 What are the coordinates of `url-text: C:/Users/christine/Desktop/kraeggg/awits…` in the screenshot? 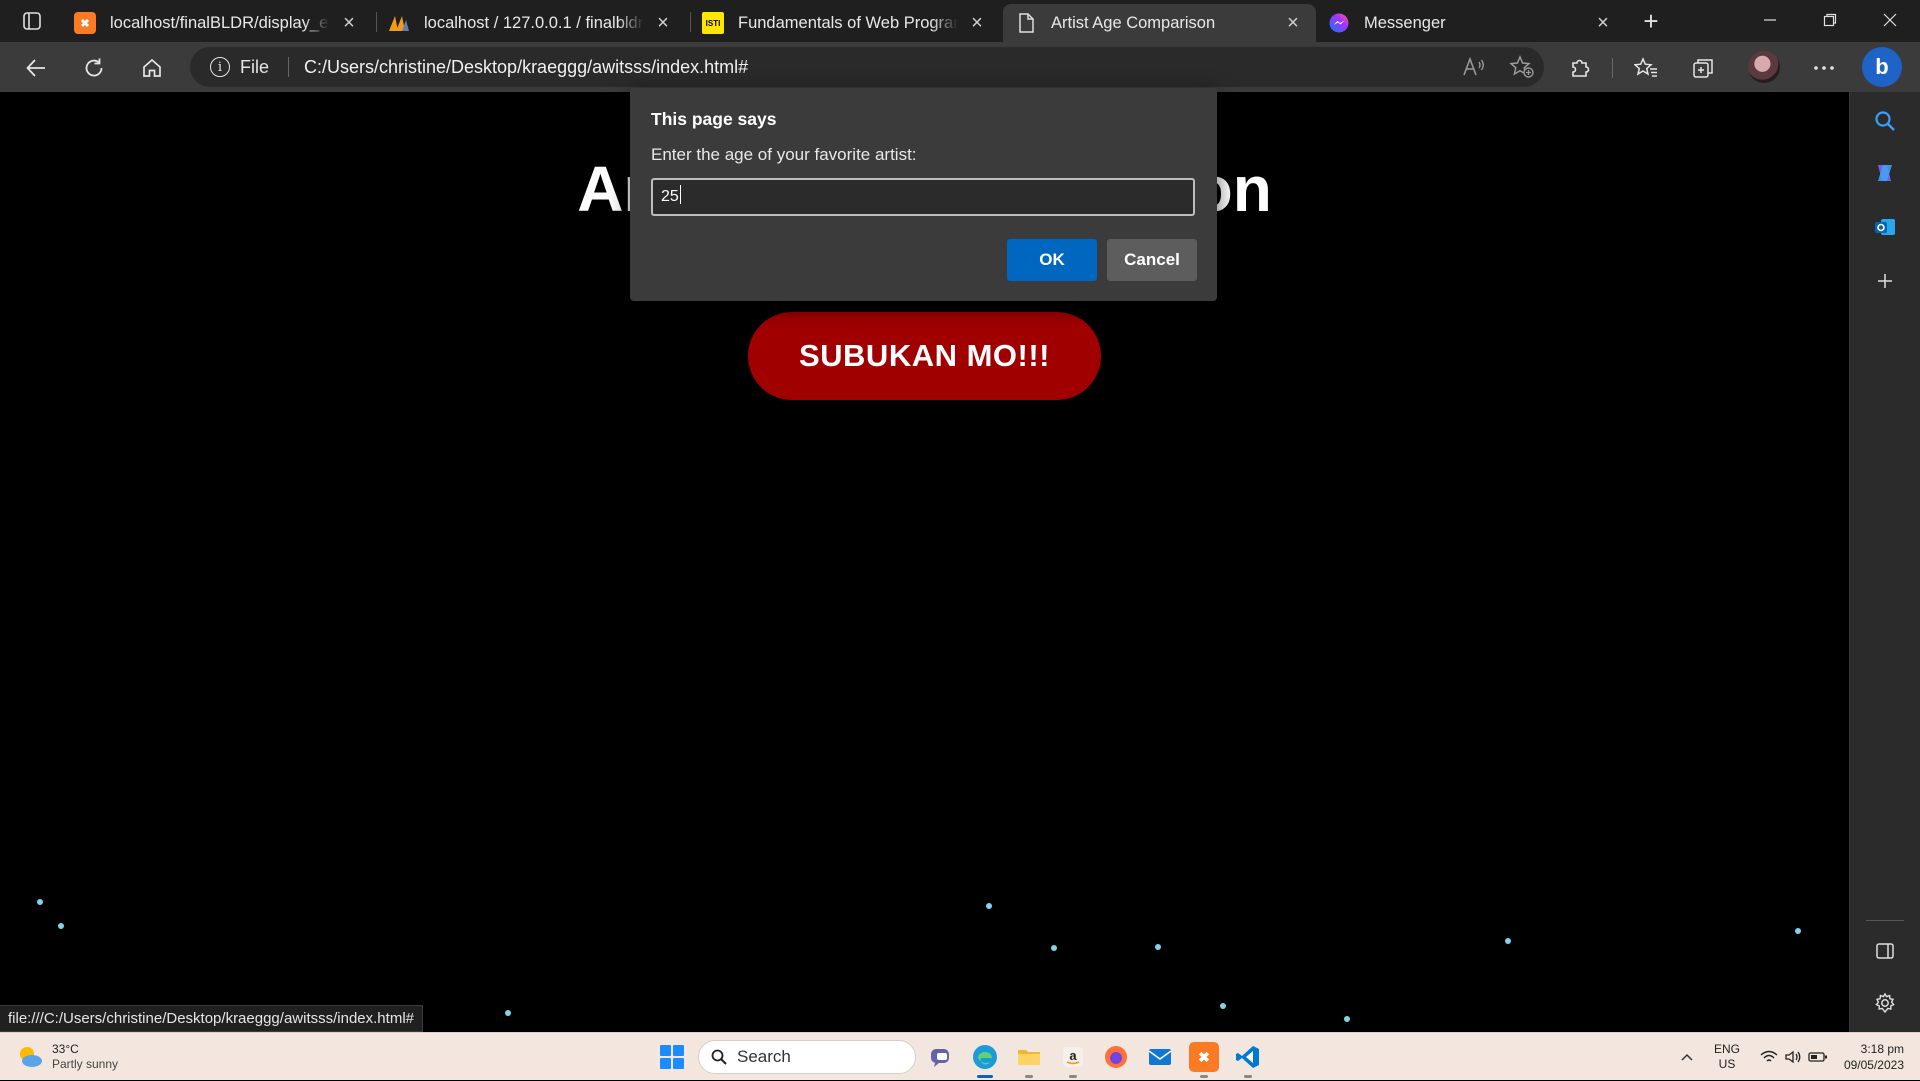 It's located at (526, 67).